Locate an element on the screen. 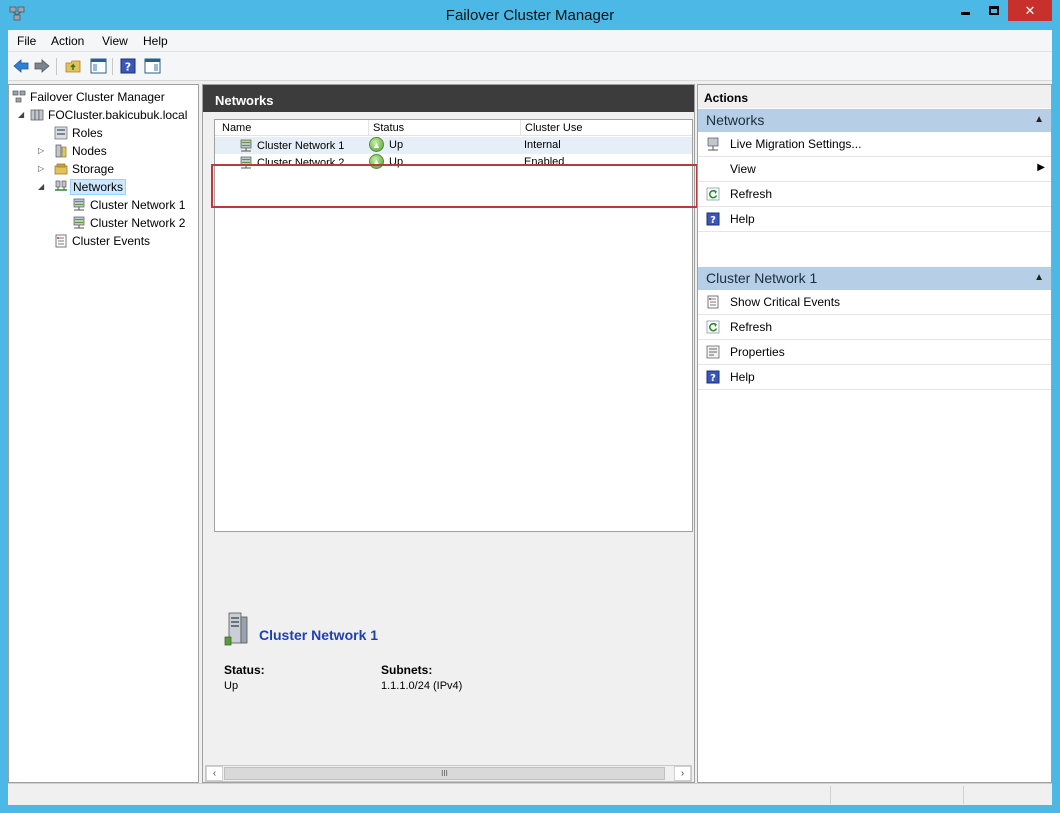 The height and width of the screenshot is (813, 1060). action-pane-icon is located at coordinates (152, 66).